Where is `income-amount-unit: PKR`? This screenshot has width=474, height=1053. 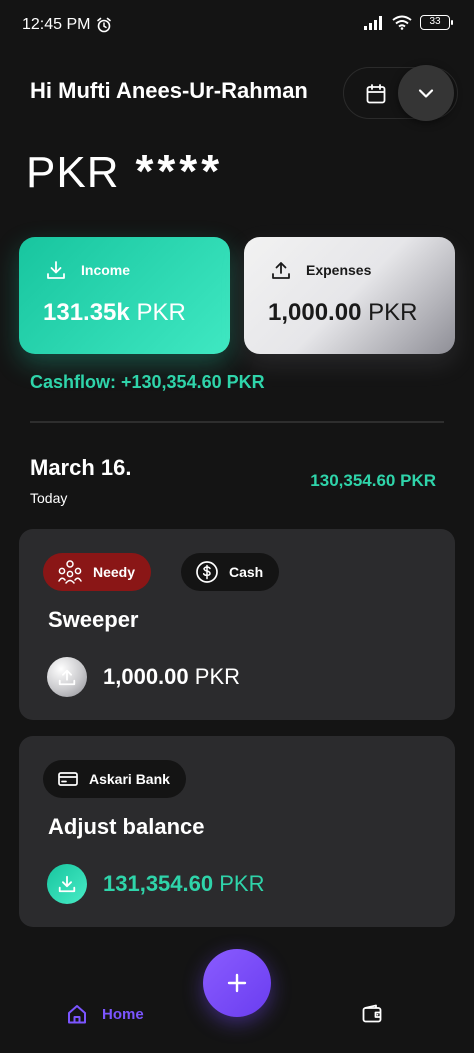
income-amount-unit: PKR is located at coordinates (161, 312).